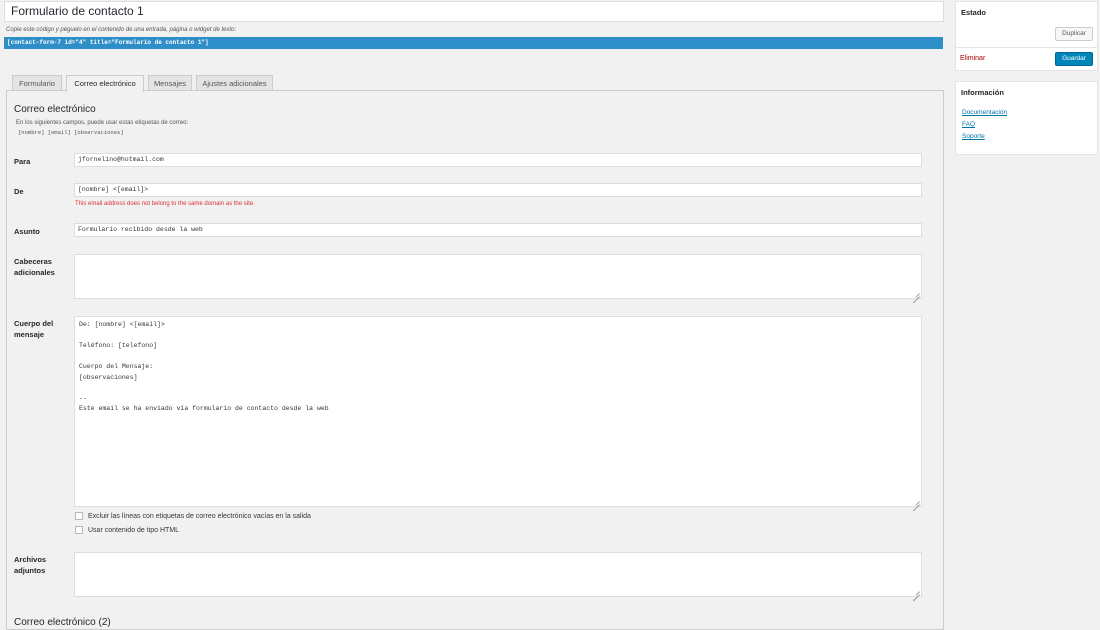 This screenshot has width=1100, height=630. I want to click on subject-field: Formulario recibido desde la web, so click(498, 230).